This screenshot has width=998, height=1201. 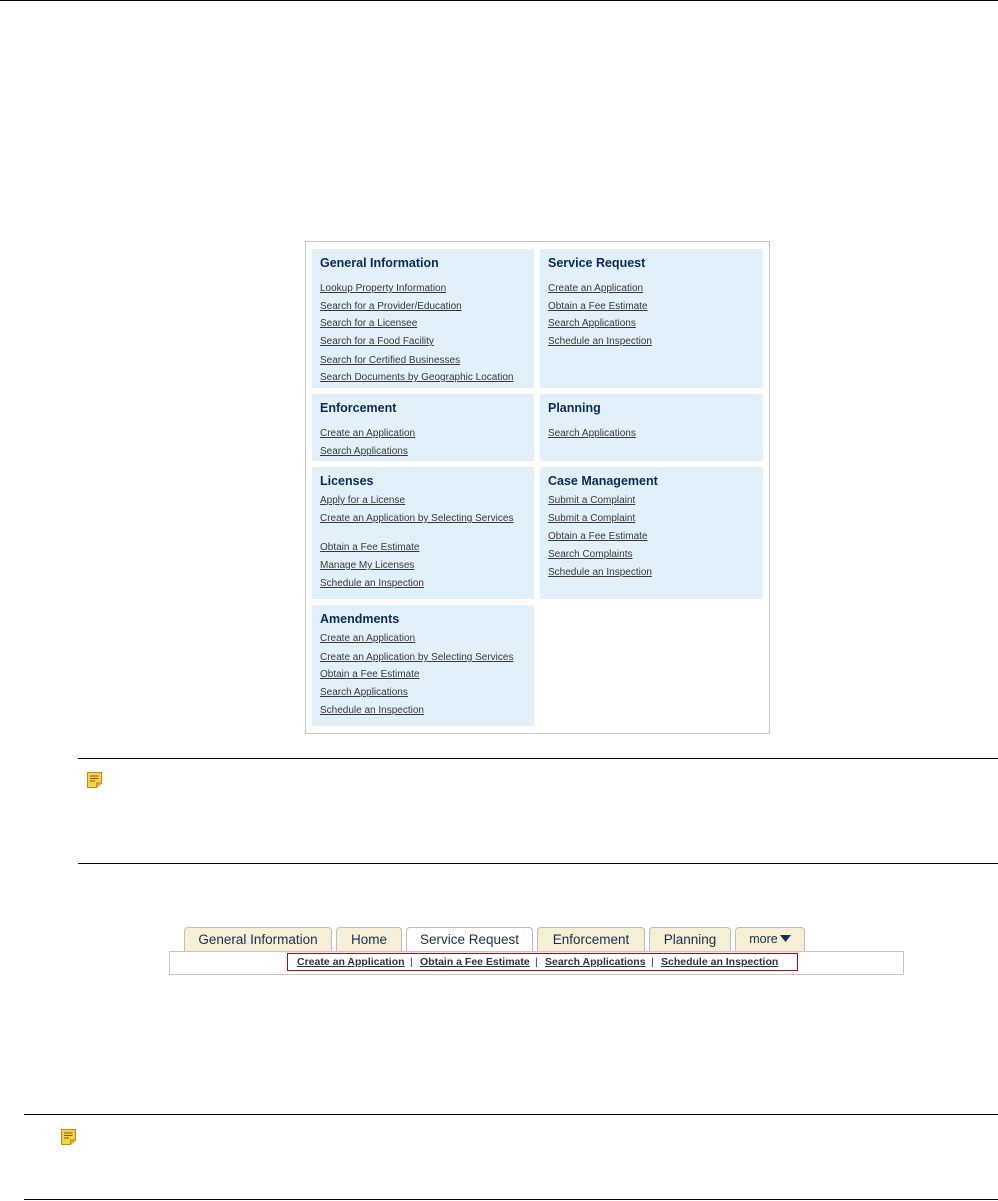 I want to click on tab-planning: Planning, so click(x=690, y=939).